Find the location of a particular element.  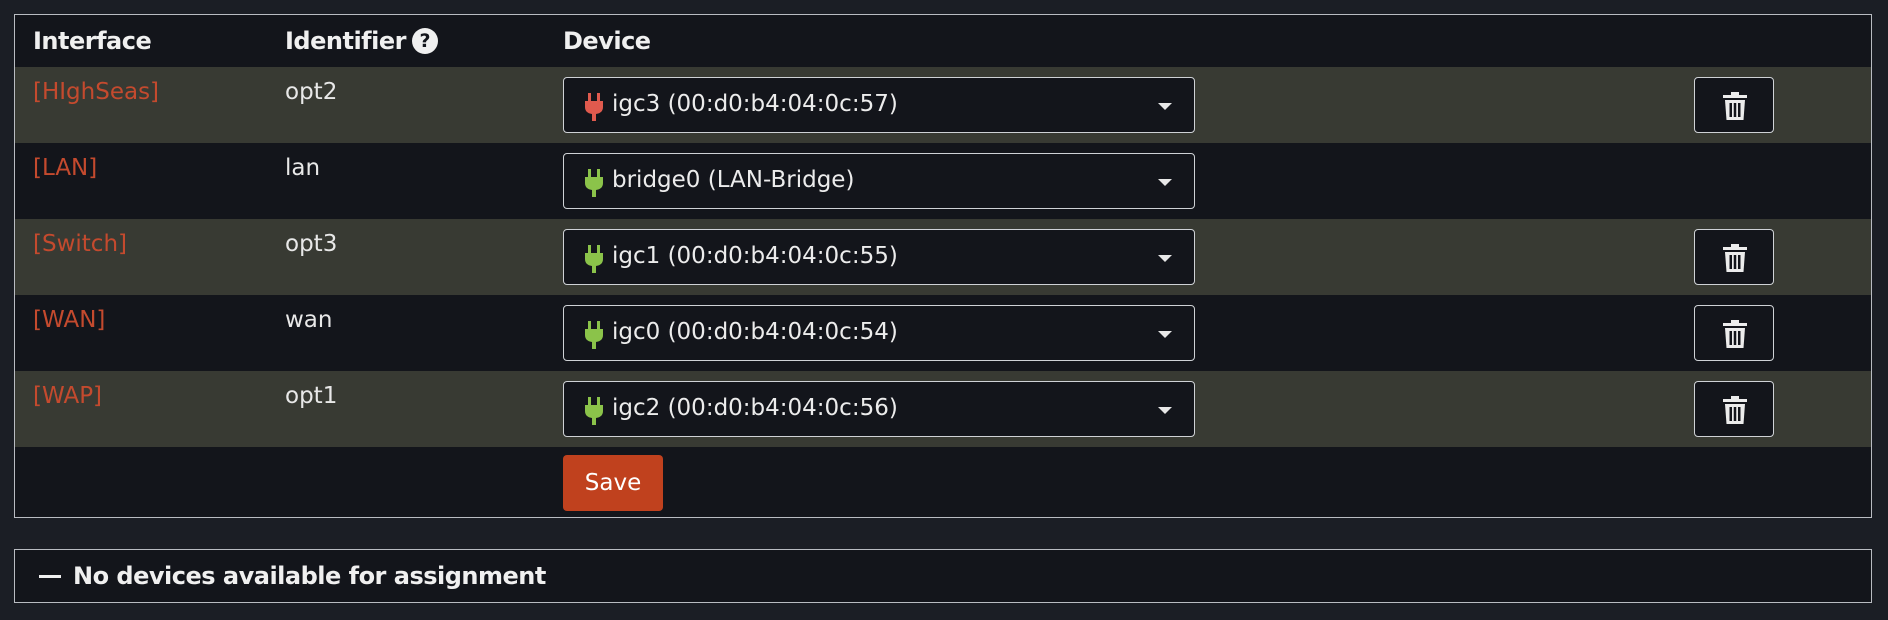

table-row: [WAN] wan igc0 (00:d0:b4:04:0c:54) is located at coordinates (943, 333).